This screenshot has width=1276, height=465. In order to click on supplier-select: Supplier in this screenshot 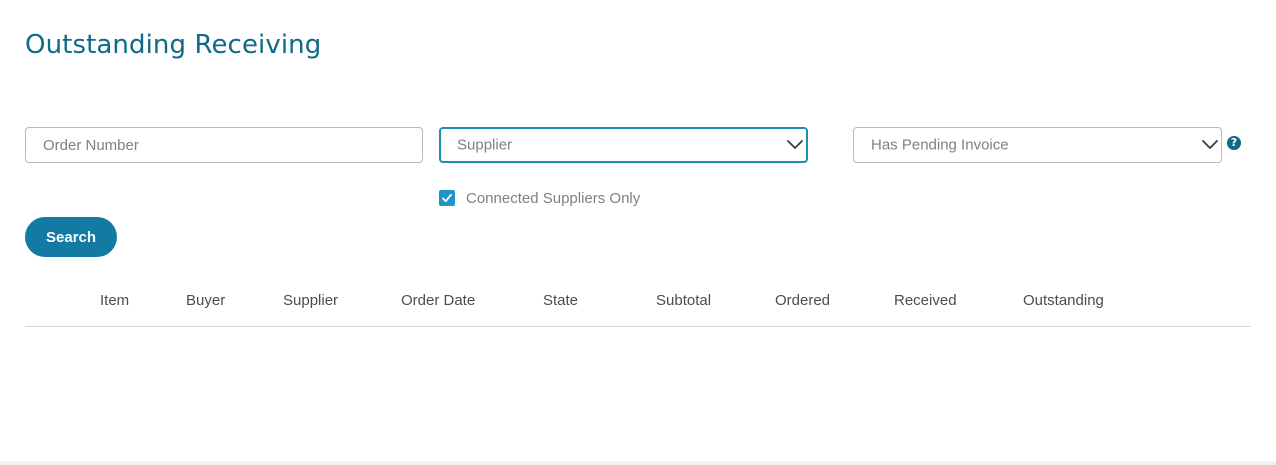, I will do `click(623, 145)`.